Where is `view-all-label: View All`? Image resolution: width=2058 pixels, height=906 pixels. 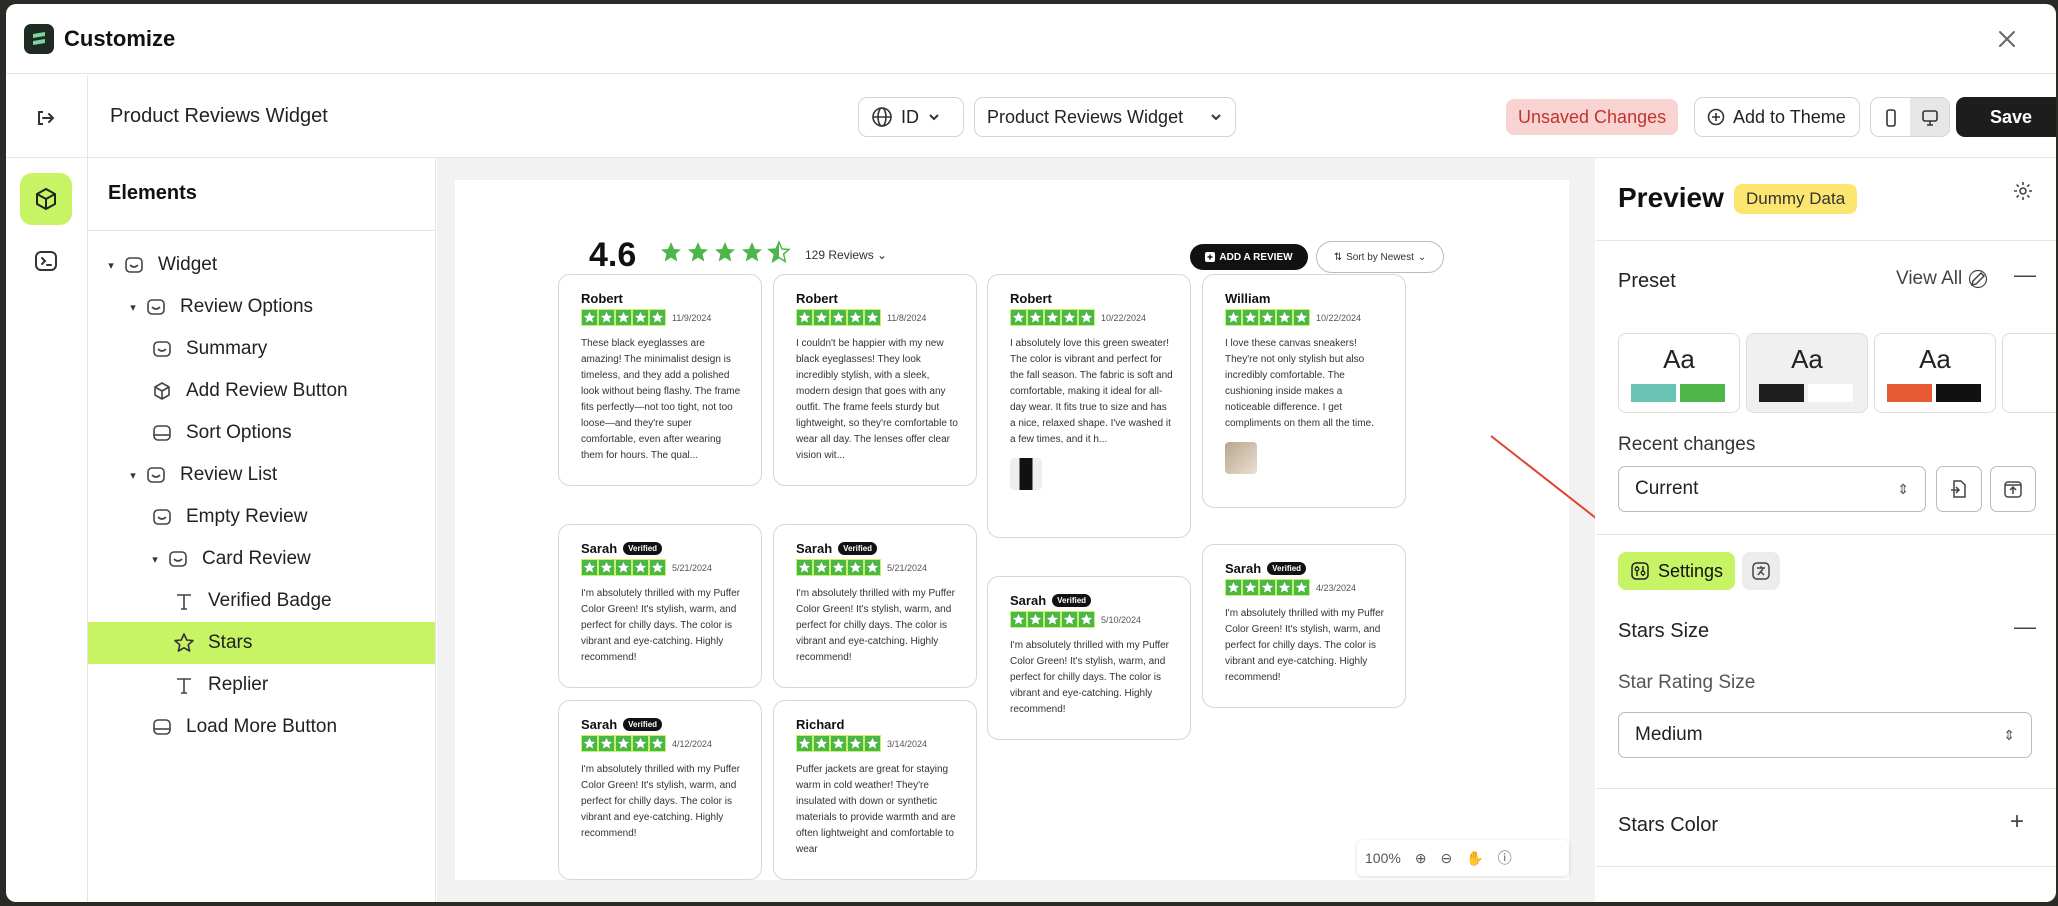
view-all-label: View All is located at coordinates (1929, 278).